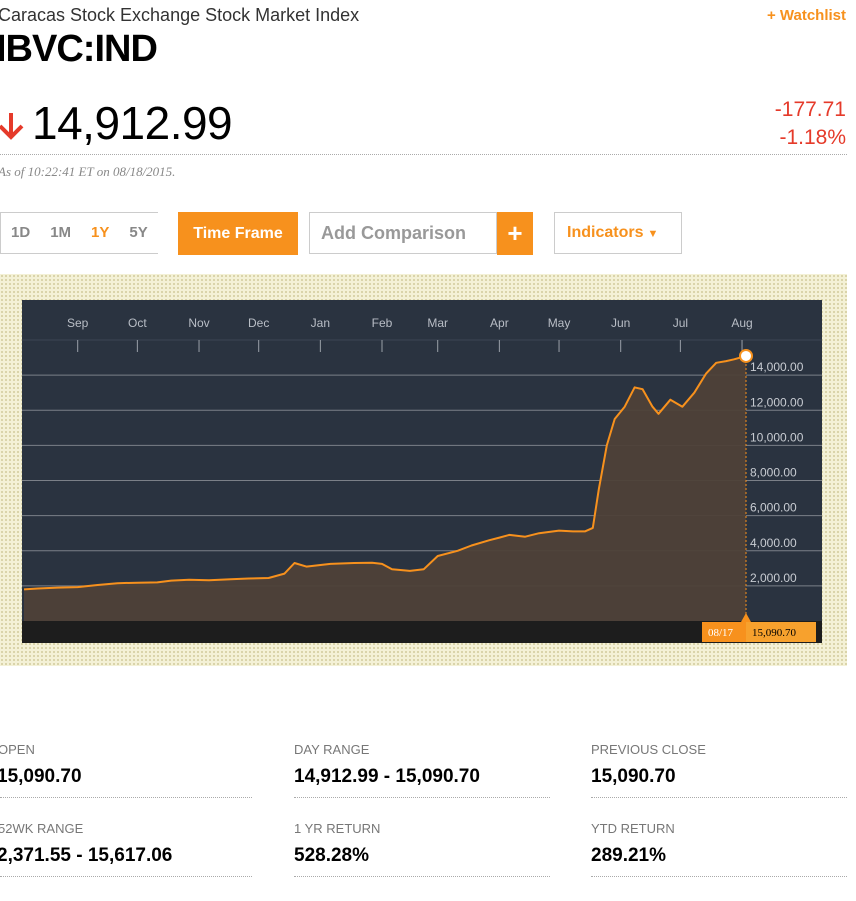 The width and height of the screenshot is (856, 901). Describe the element at coordinates (741, 323) in the screenshot. I see `x-tick-label: Aug` at that location.